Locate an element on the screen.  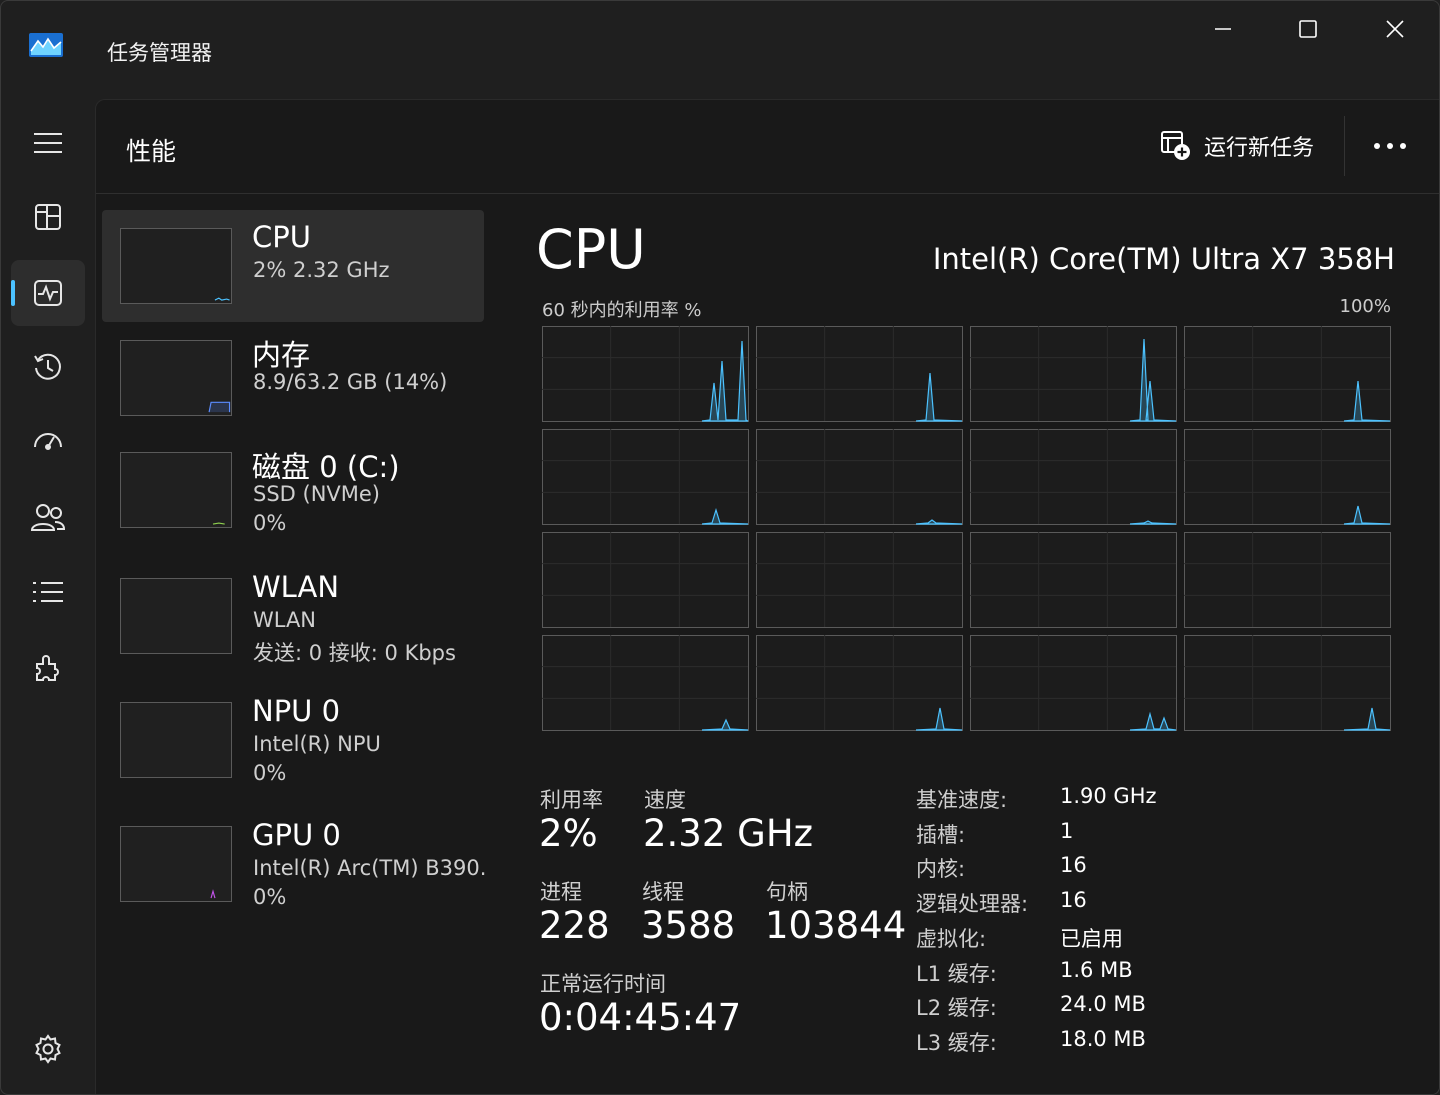
nav-menu-toggle is located at coordinates (48, 143).